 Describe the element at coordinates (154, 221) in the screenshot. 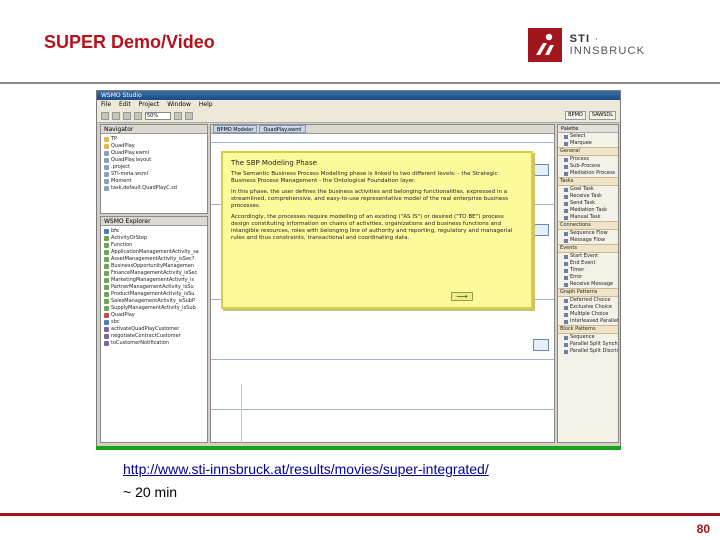

I see `wsmo-explorer-tab: WSMO Explorer` at that location.